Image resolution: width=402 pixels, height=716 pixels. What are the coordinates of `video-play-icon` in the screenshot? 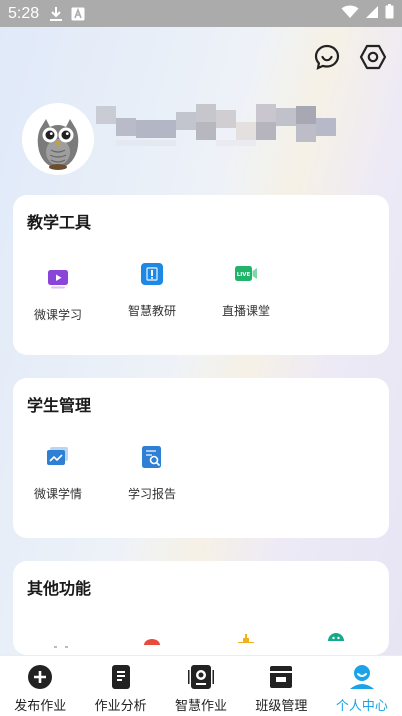 It's located at (58, 278).